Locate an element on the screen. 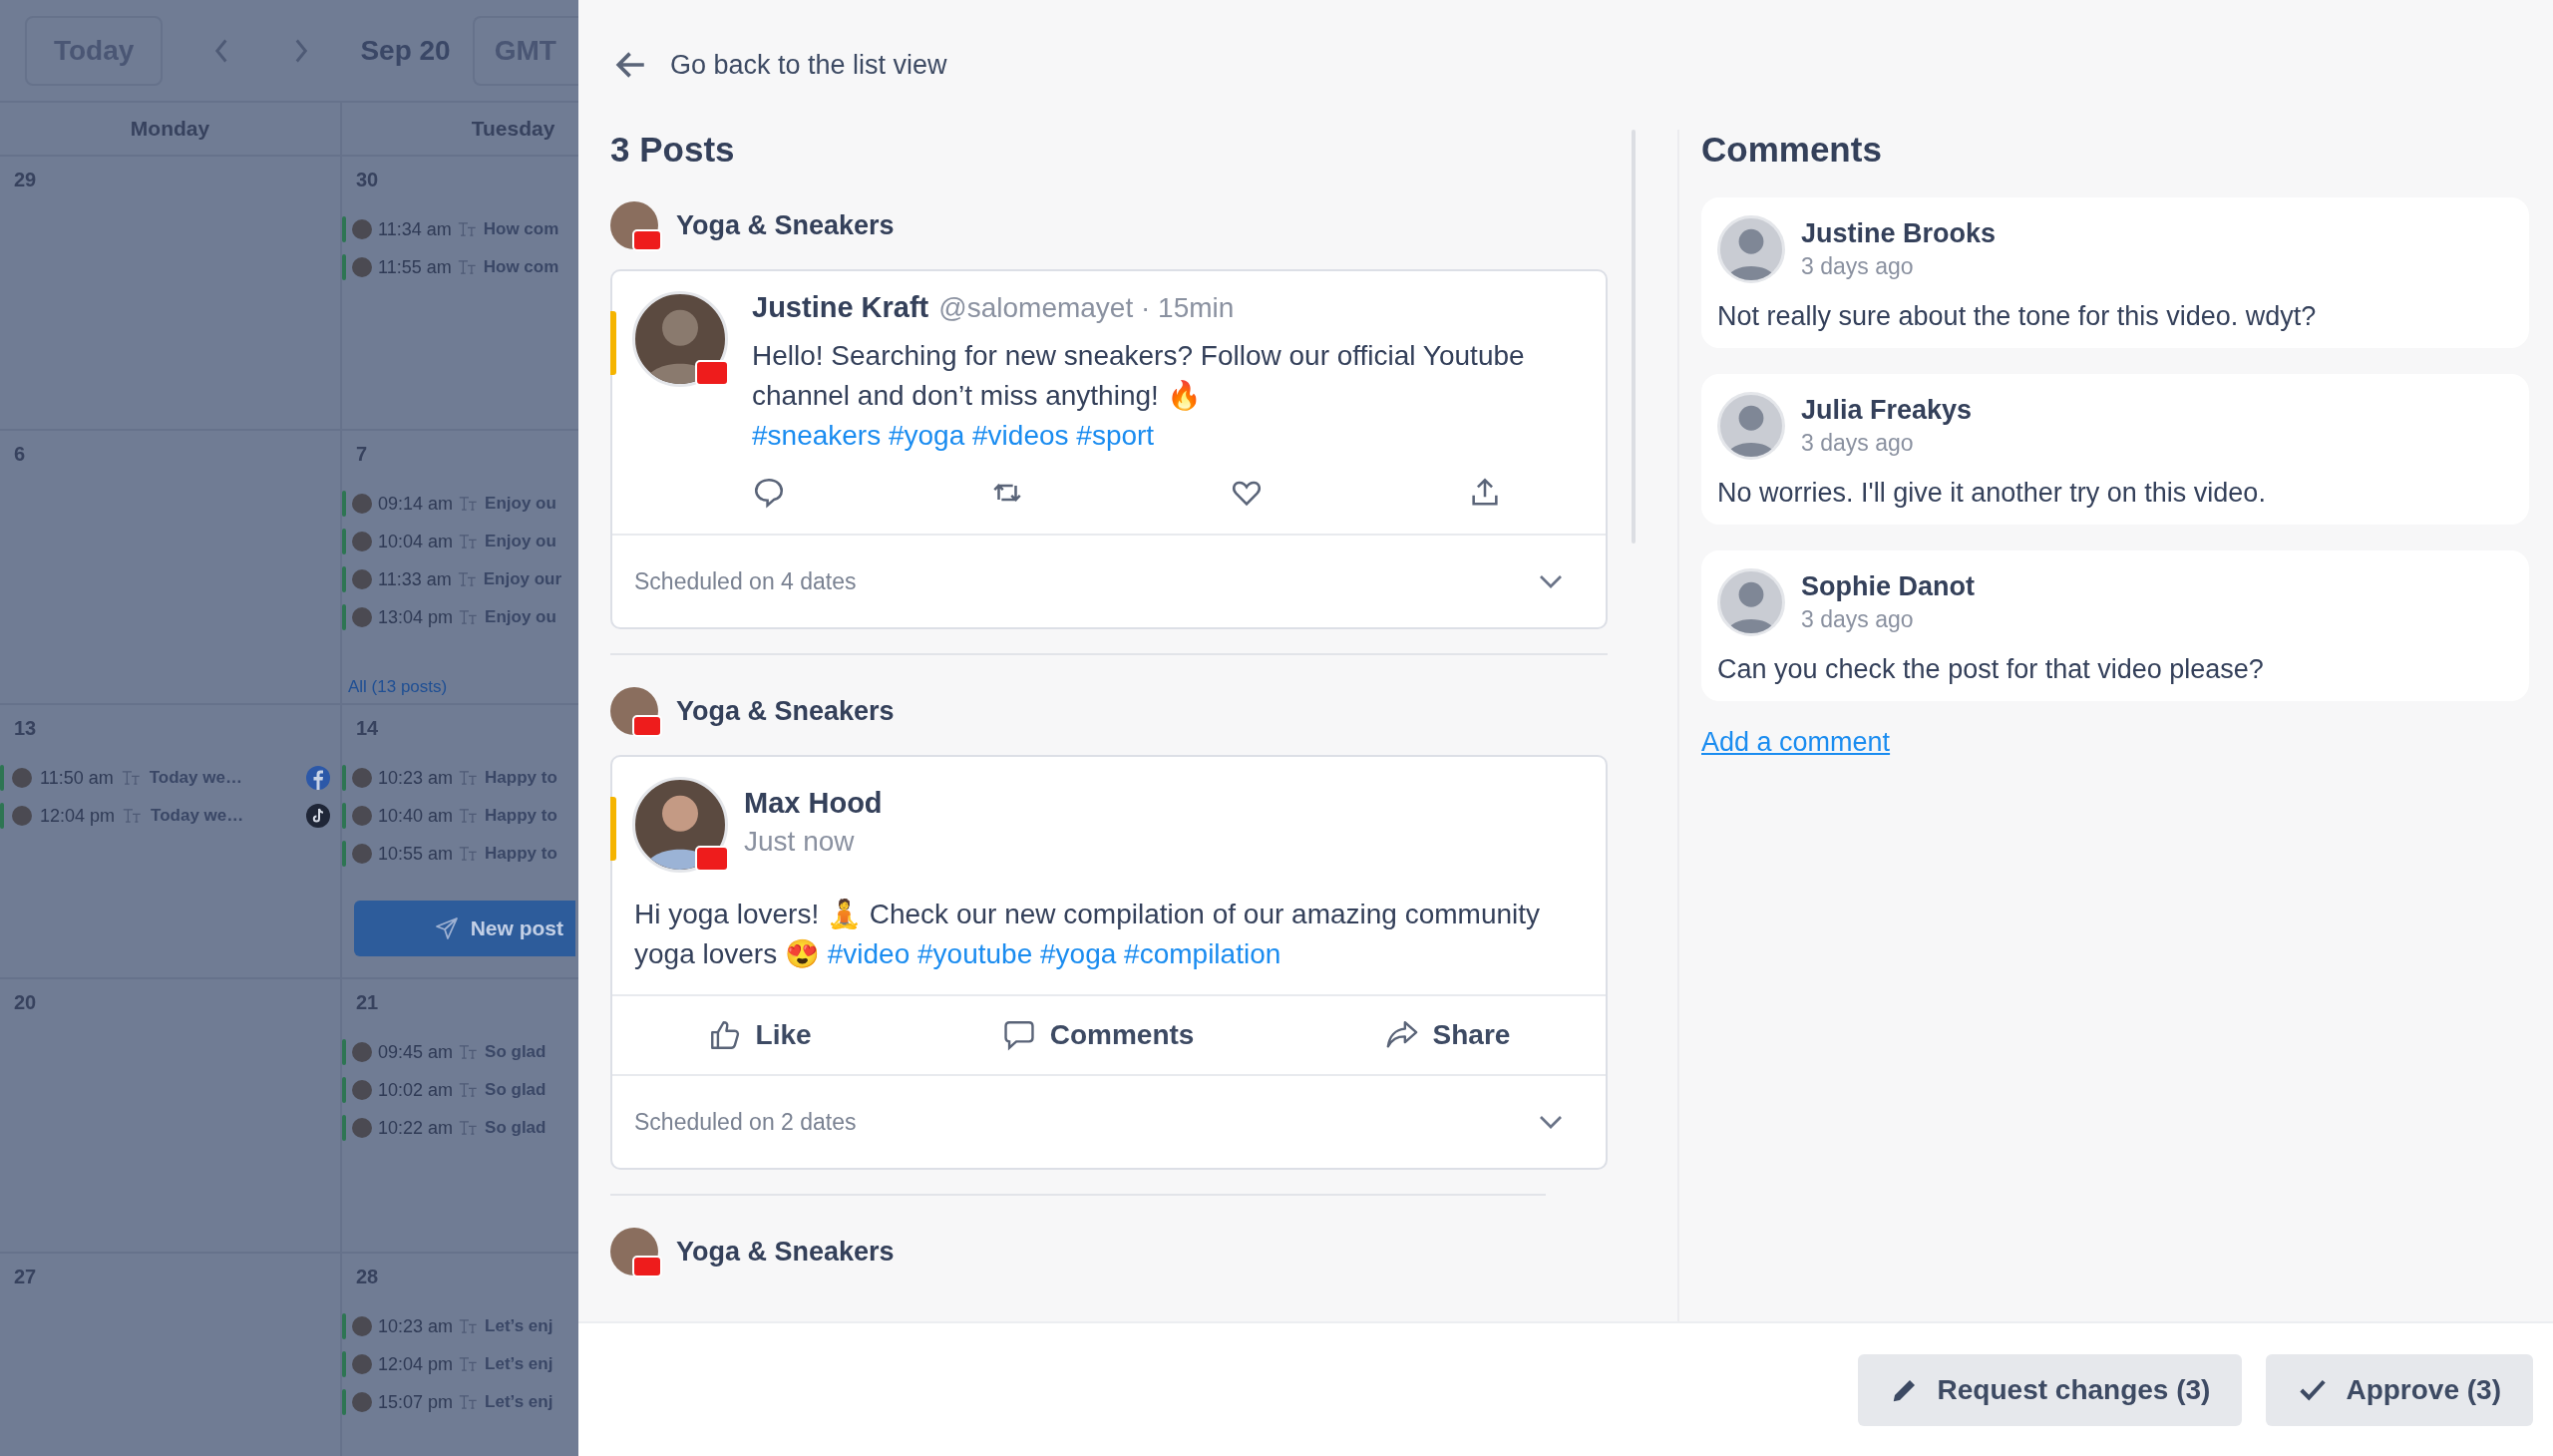 This screenshot has height=1456, width=2553. author-name: Max Hood is located at coordinates (814, 803).